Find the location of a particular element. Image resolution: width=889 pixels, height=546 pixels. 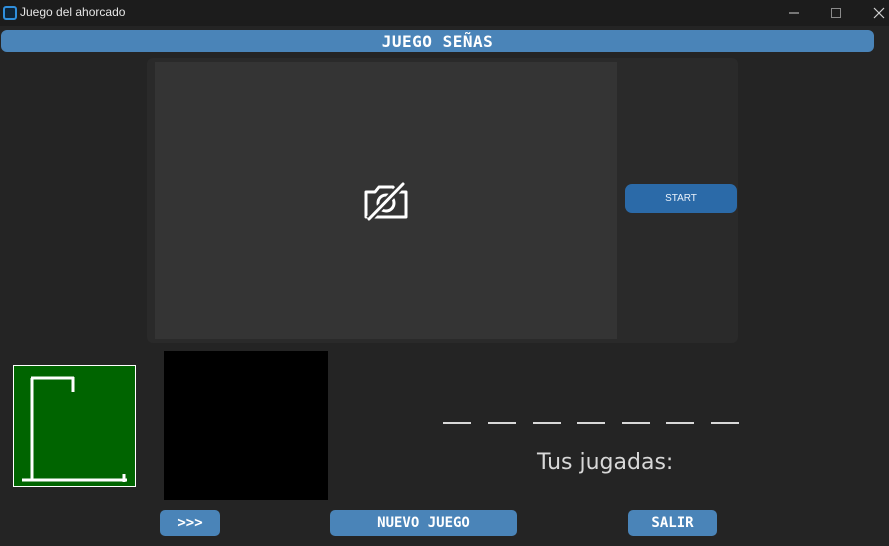

minimize-icon is located at coordinates (794, 13).